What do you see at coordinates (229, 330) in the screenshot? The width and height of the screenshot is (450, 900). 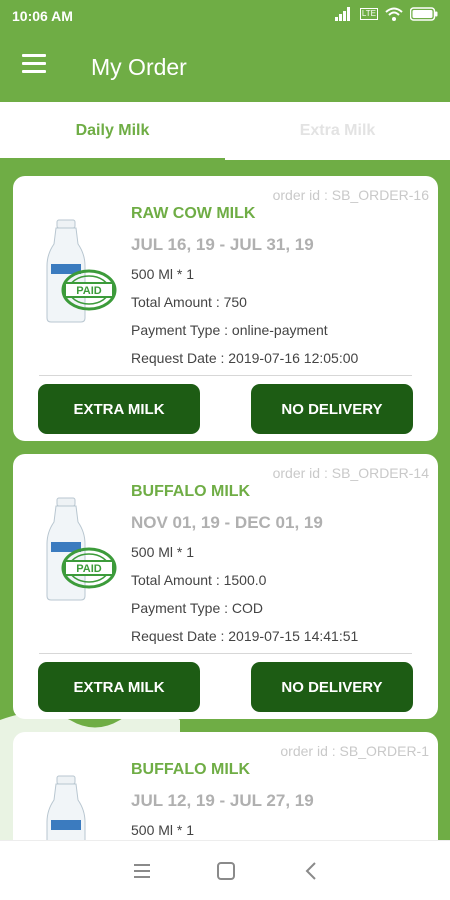 I see `payment-type: Payment Type : online-payment` at bounding box center [229, 330].